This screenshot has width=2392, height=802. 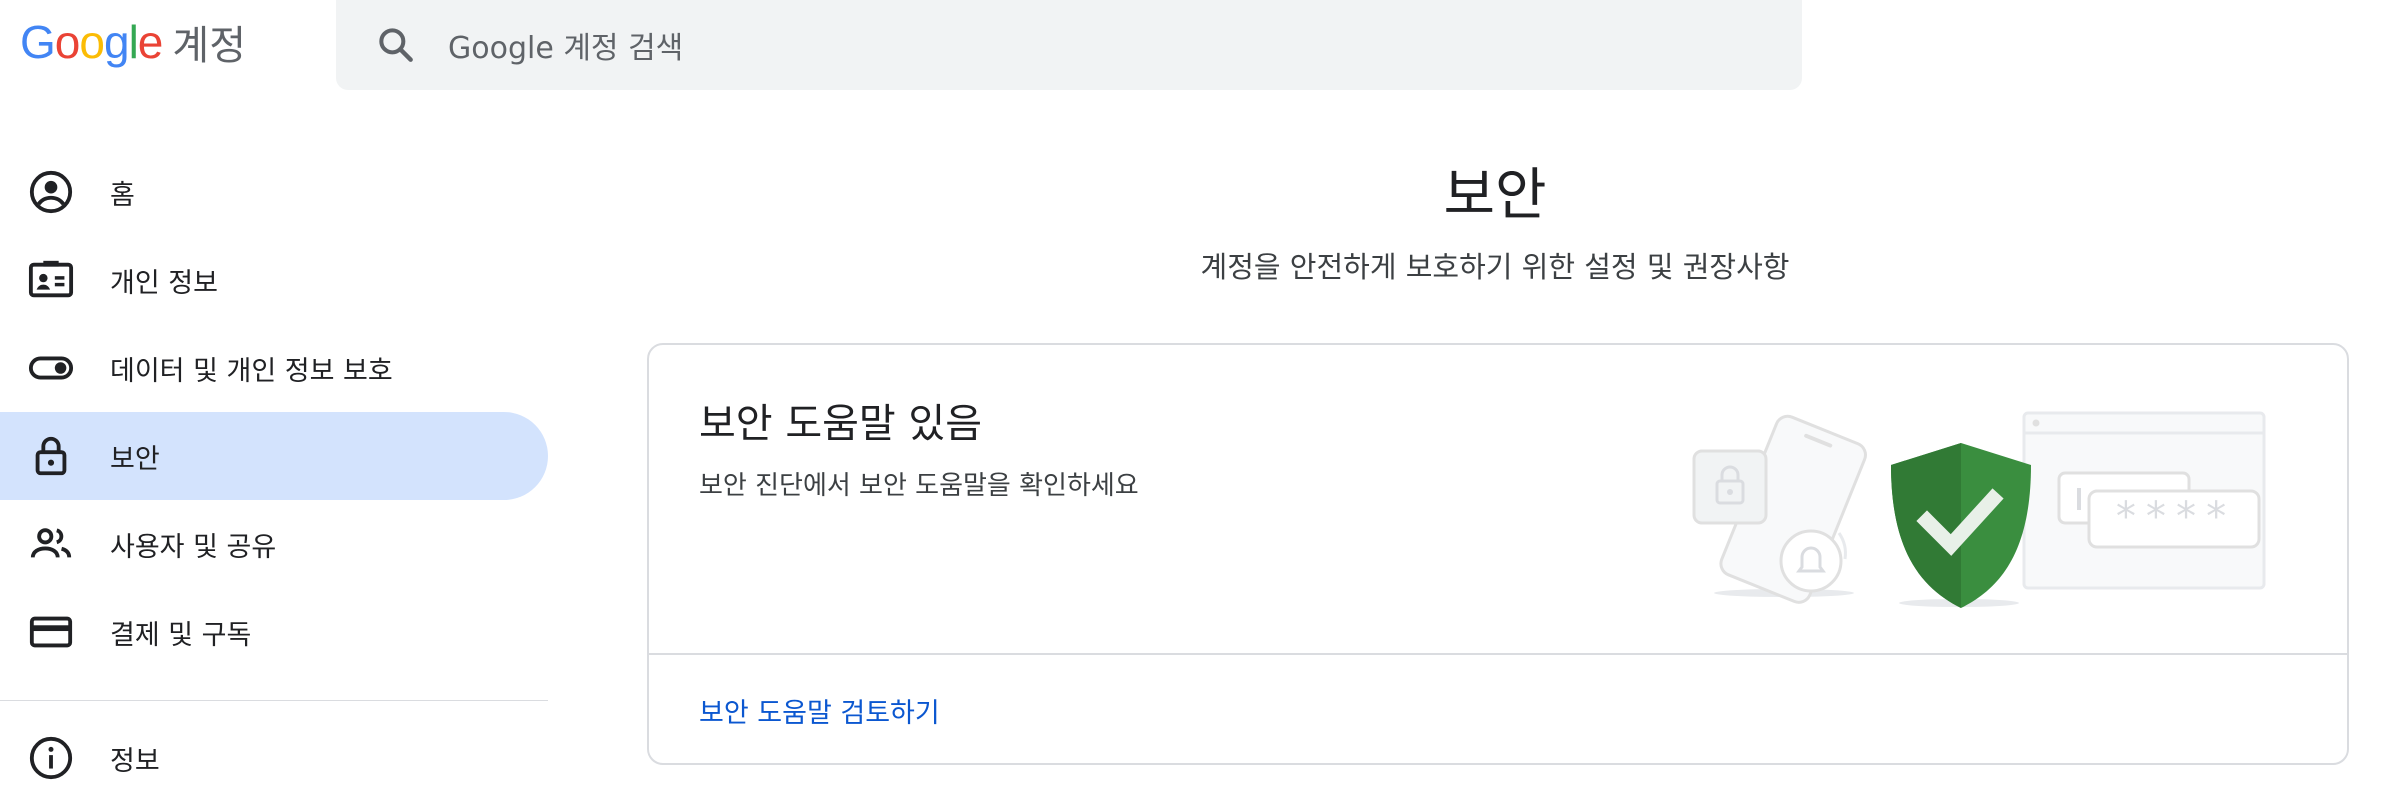 What do you see at coordinates (274, 280) in the screenshot?
I see `sidebar-item-personal-info: 개인 정보` at bounding box center [274, 280].